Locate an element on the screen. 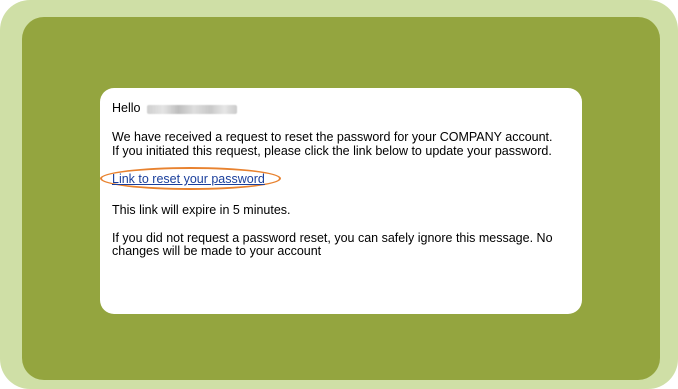 This screenshot has height=389, width=678. expiry-paragraph: This link will expire in 5 minutes. is located at coordinates (201, 210).